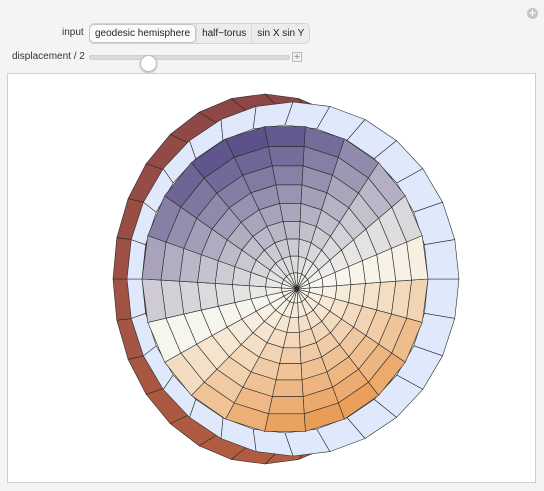  I want to click on slider-thumb, so click(148, 63).